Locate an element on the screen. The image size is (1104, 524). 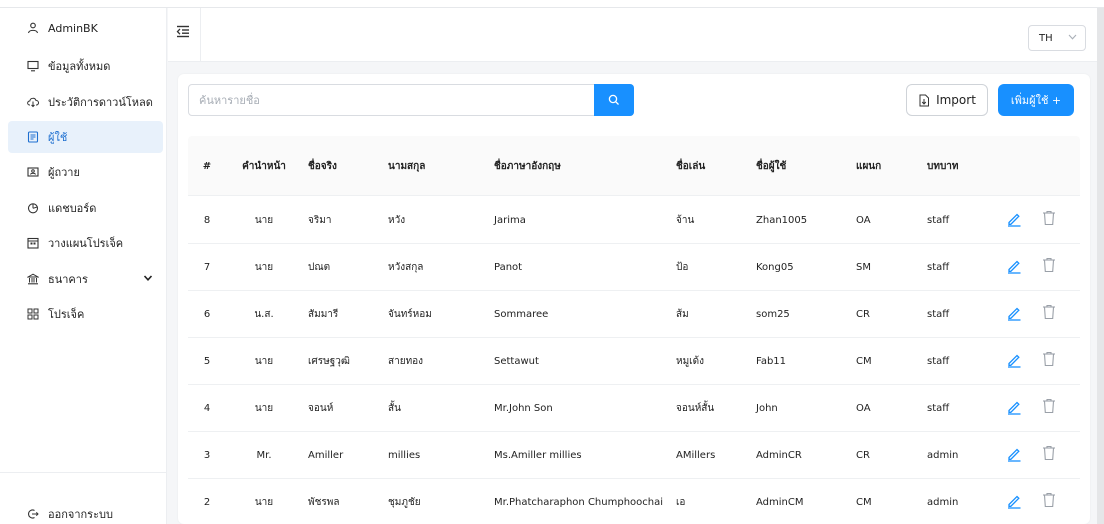
cell-username: Zhan1005 is located at coordinates (782, 220).